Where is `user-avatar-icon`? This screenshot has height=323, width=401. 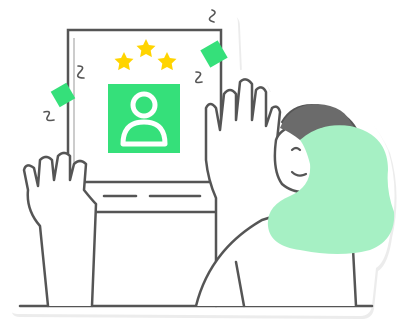 user-avatar-icon is located at coordinates (144, 118).